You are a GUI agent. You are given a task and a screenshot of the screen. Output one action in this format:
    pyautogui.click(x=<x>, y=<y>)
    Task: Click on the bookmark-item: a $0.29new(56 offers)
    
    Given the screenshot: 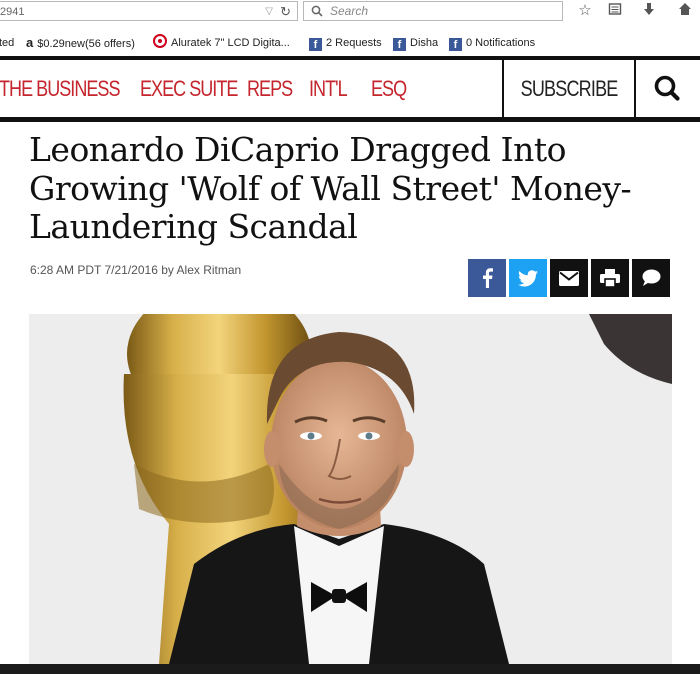 What is the action you would take?
    pyautogui.click(x=80, y=43)
    